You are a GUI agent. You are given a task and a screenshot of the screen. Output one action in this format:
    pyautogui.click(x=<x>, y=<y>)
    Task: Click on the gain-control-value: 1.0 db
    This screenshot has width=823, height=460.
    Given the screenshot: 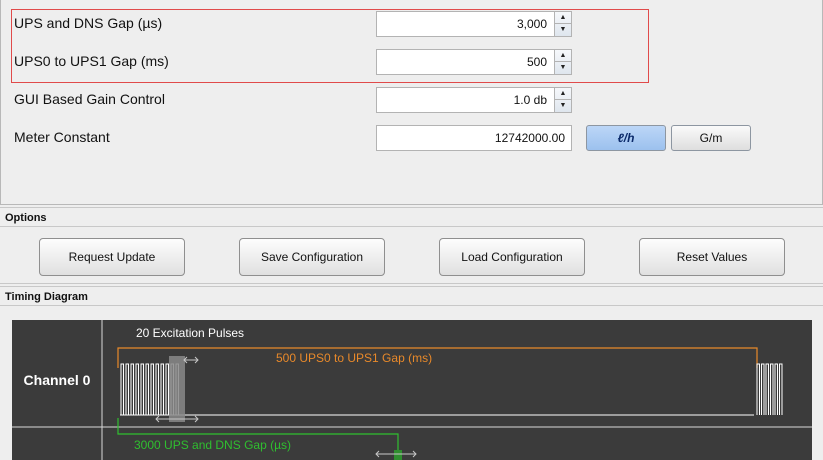 What is the action you would take?
    pyautogui.click(x=530, y=100)
    